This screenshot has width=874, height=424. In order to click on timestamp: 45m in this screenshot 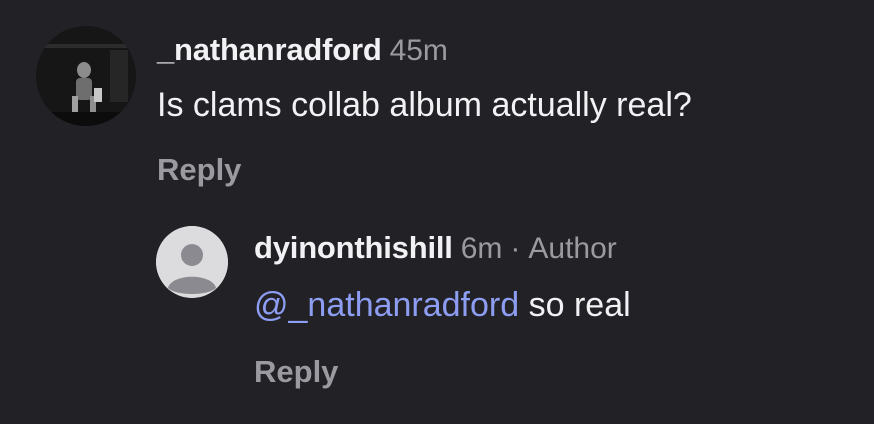, I will do `click(418, 50)`.